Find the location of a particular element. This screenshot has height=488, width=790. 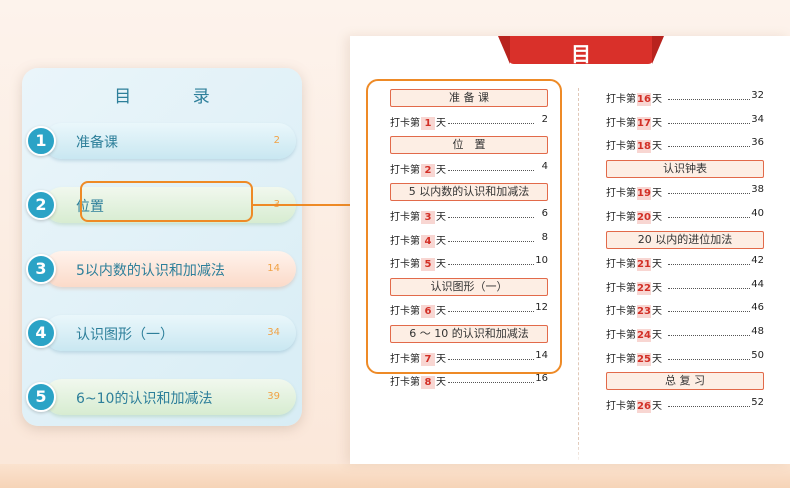

toc-entry-label: 打卡第19天 is located at coordinates (634, 192).